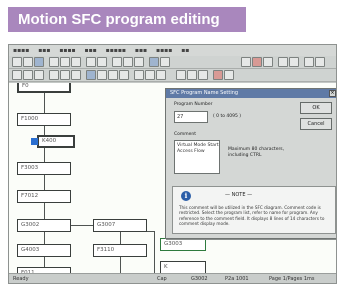 The height and width of the screenshot is (284, 337). Describe the element at coordinates (316, 108) in the screenshot. I see `ok-button: OK` at that location.